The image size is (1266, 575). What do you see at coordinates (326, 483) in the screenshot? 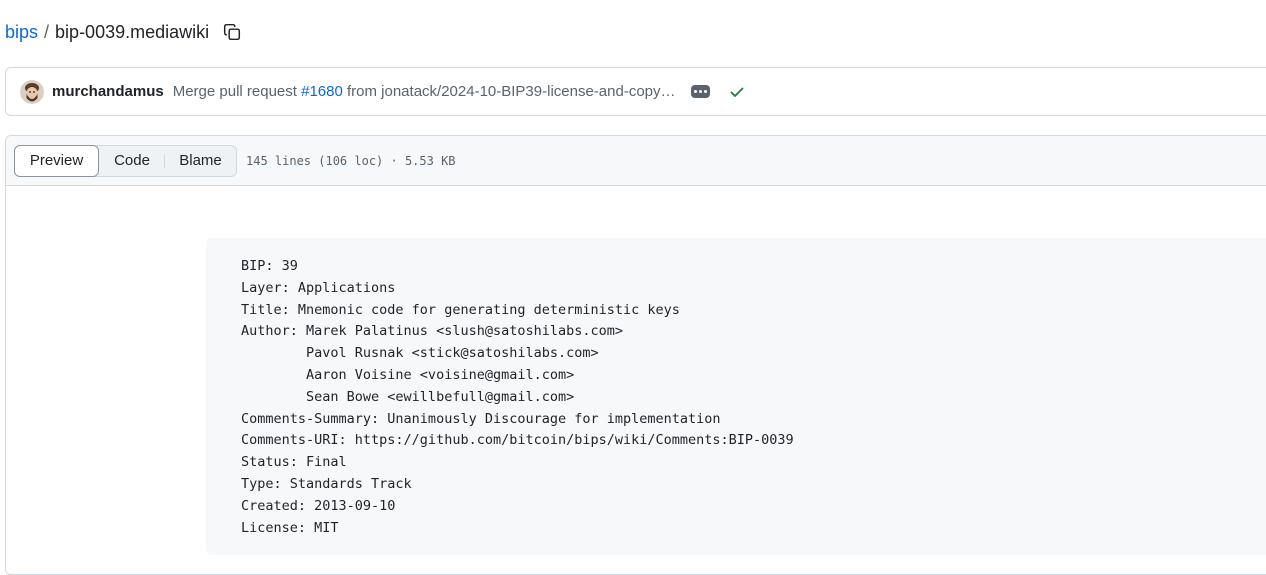
I see `preamble-line: Type: Standards Track` at bounding box center [326, 483].